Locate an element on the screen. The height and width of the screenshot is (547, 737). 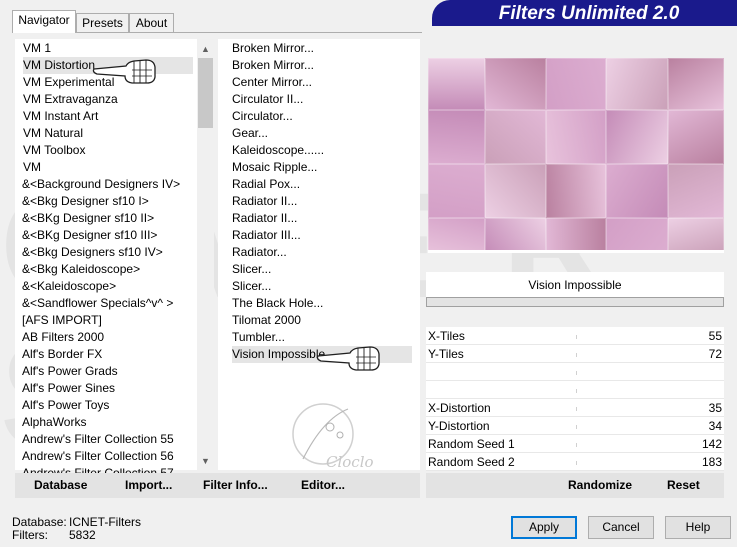
category-scrollbar: ▲ ▼ is located at coordinates (205, 254).